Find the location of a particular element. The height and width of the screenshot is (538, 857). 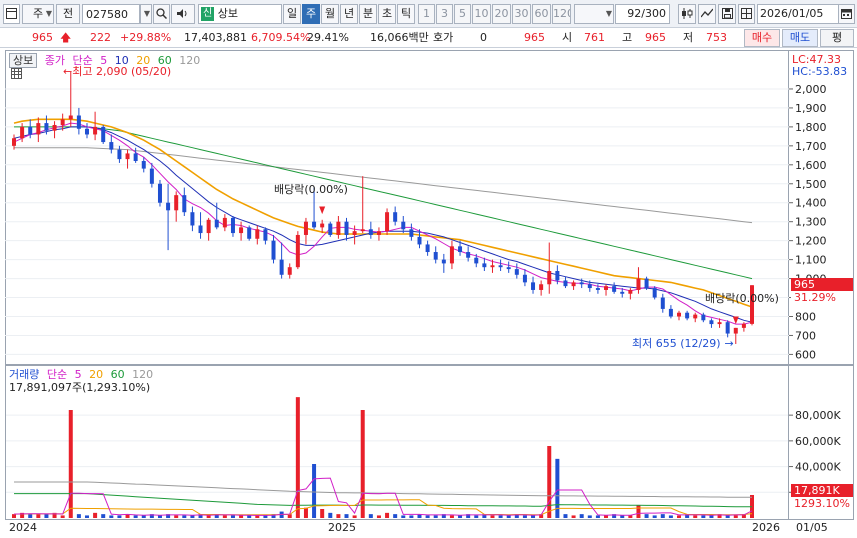

hc-label: HC:-53.83 is located at coordinates (820, 71).